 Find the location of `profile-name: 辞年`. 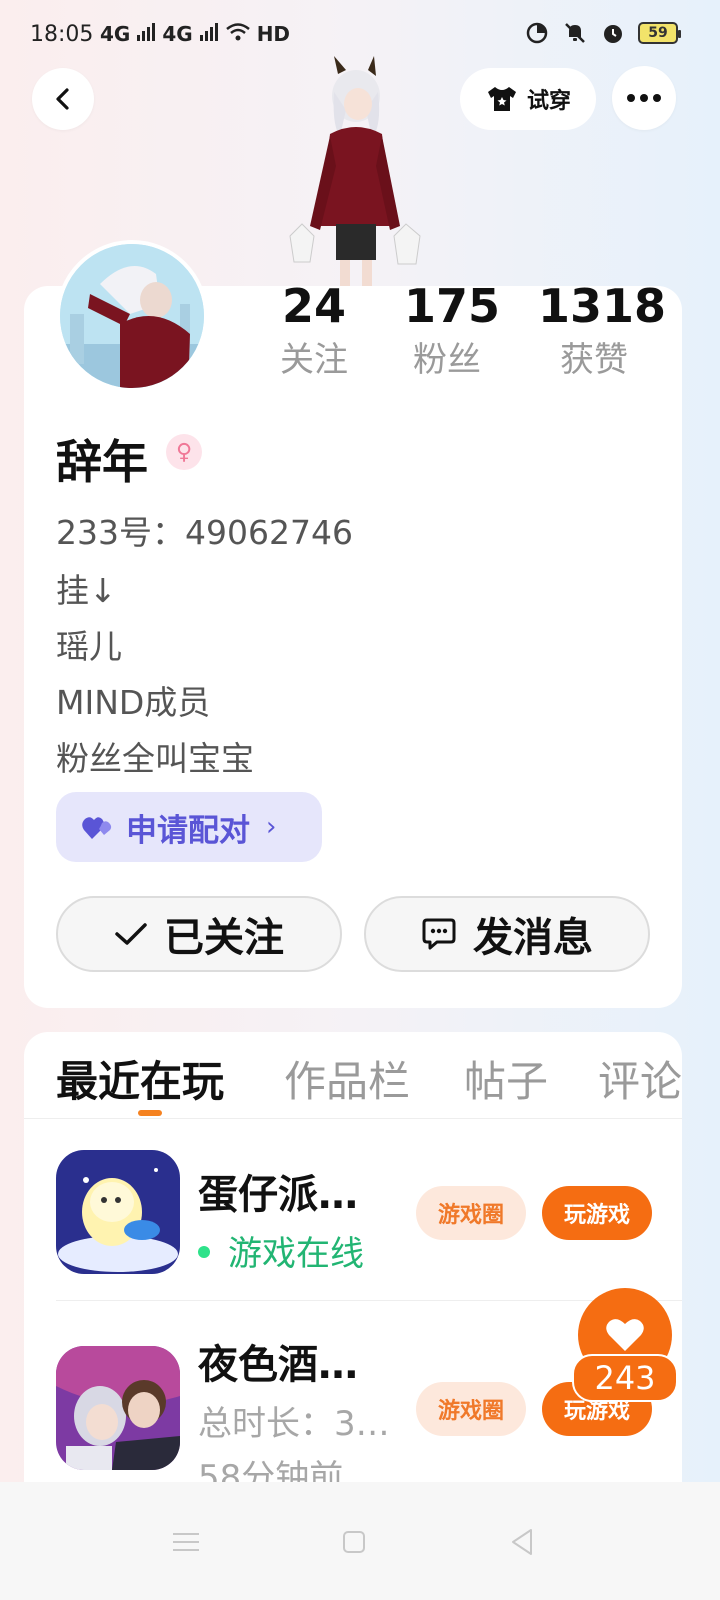

profile-name: 辞年 is located at coordinates (102, 462).